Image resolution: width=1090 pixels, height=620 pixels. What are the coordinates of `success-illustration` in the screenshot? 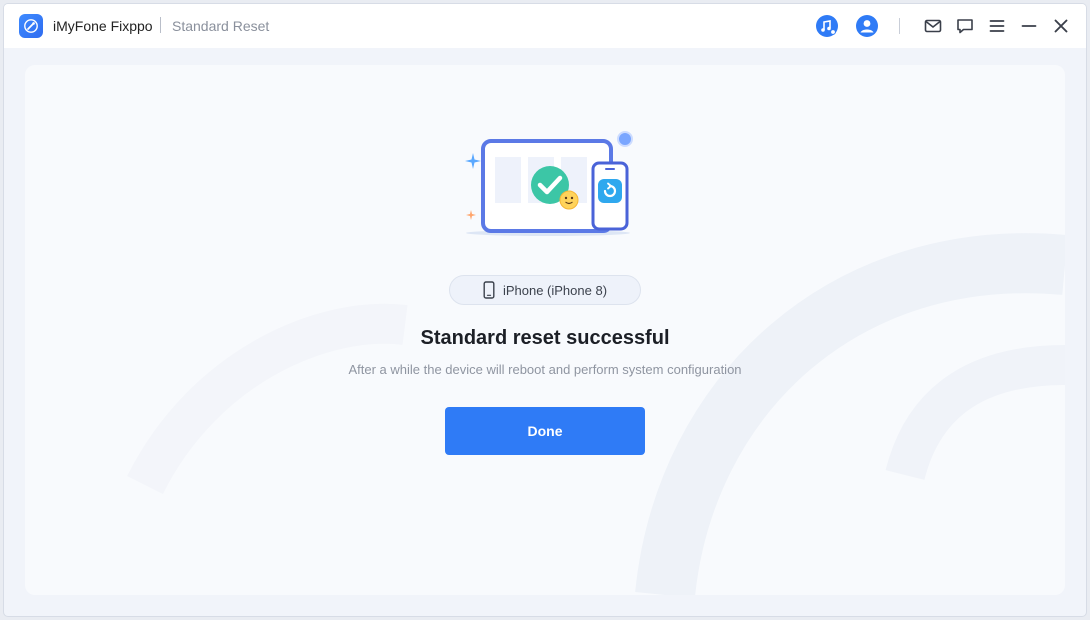 It's located at (549, 183).